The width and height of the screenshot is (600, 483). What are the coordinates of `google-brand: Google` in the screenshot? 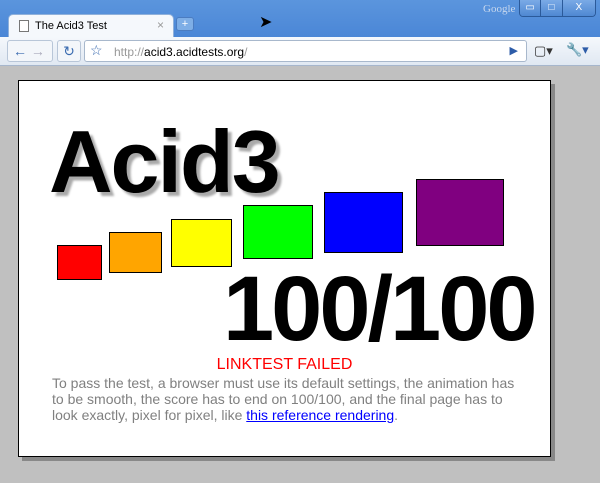 It's located at (499, 9).